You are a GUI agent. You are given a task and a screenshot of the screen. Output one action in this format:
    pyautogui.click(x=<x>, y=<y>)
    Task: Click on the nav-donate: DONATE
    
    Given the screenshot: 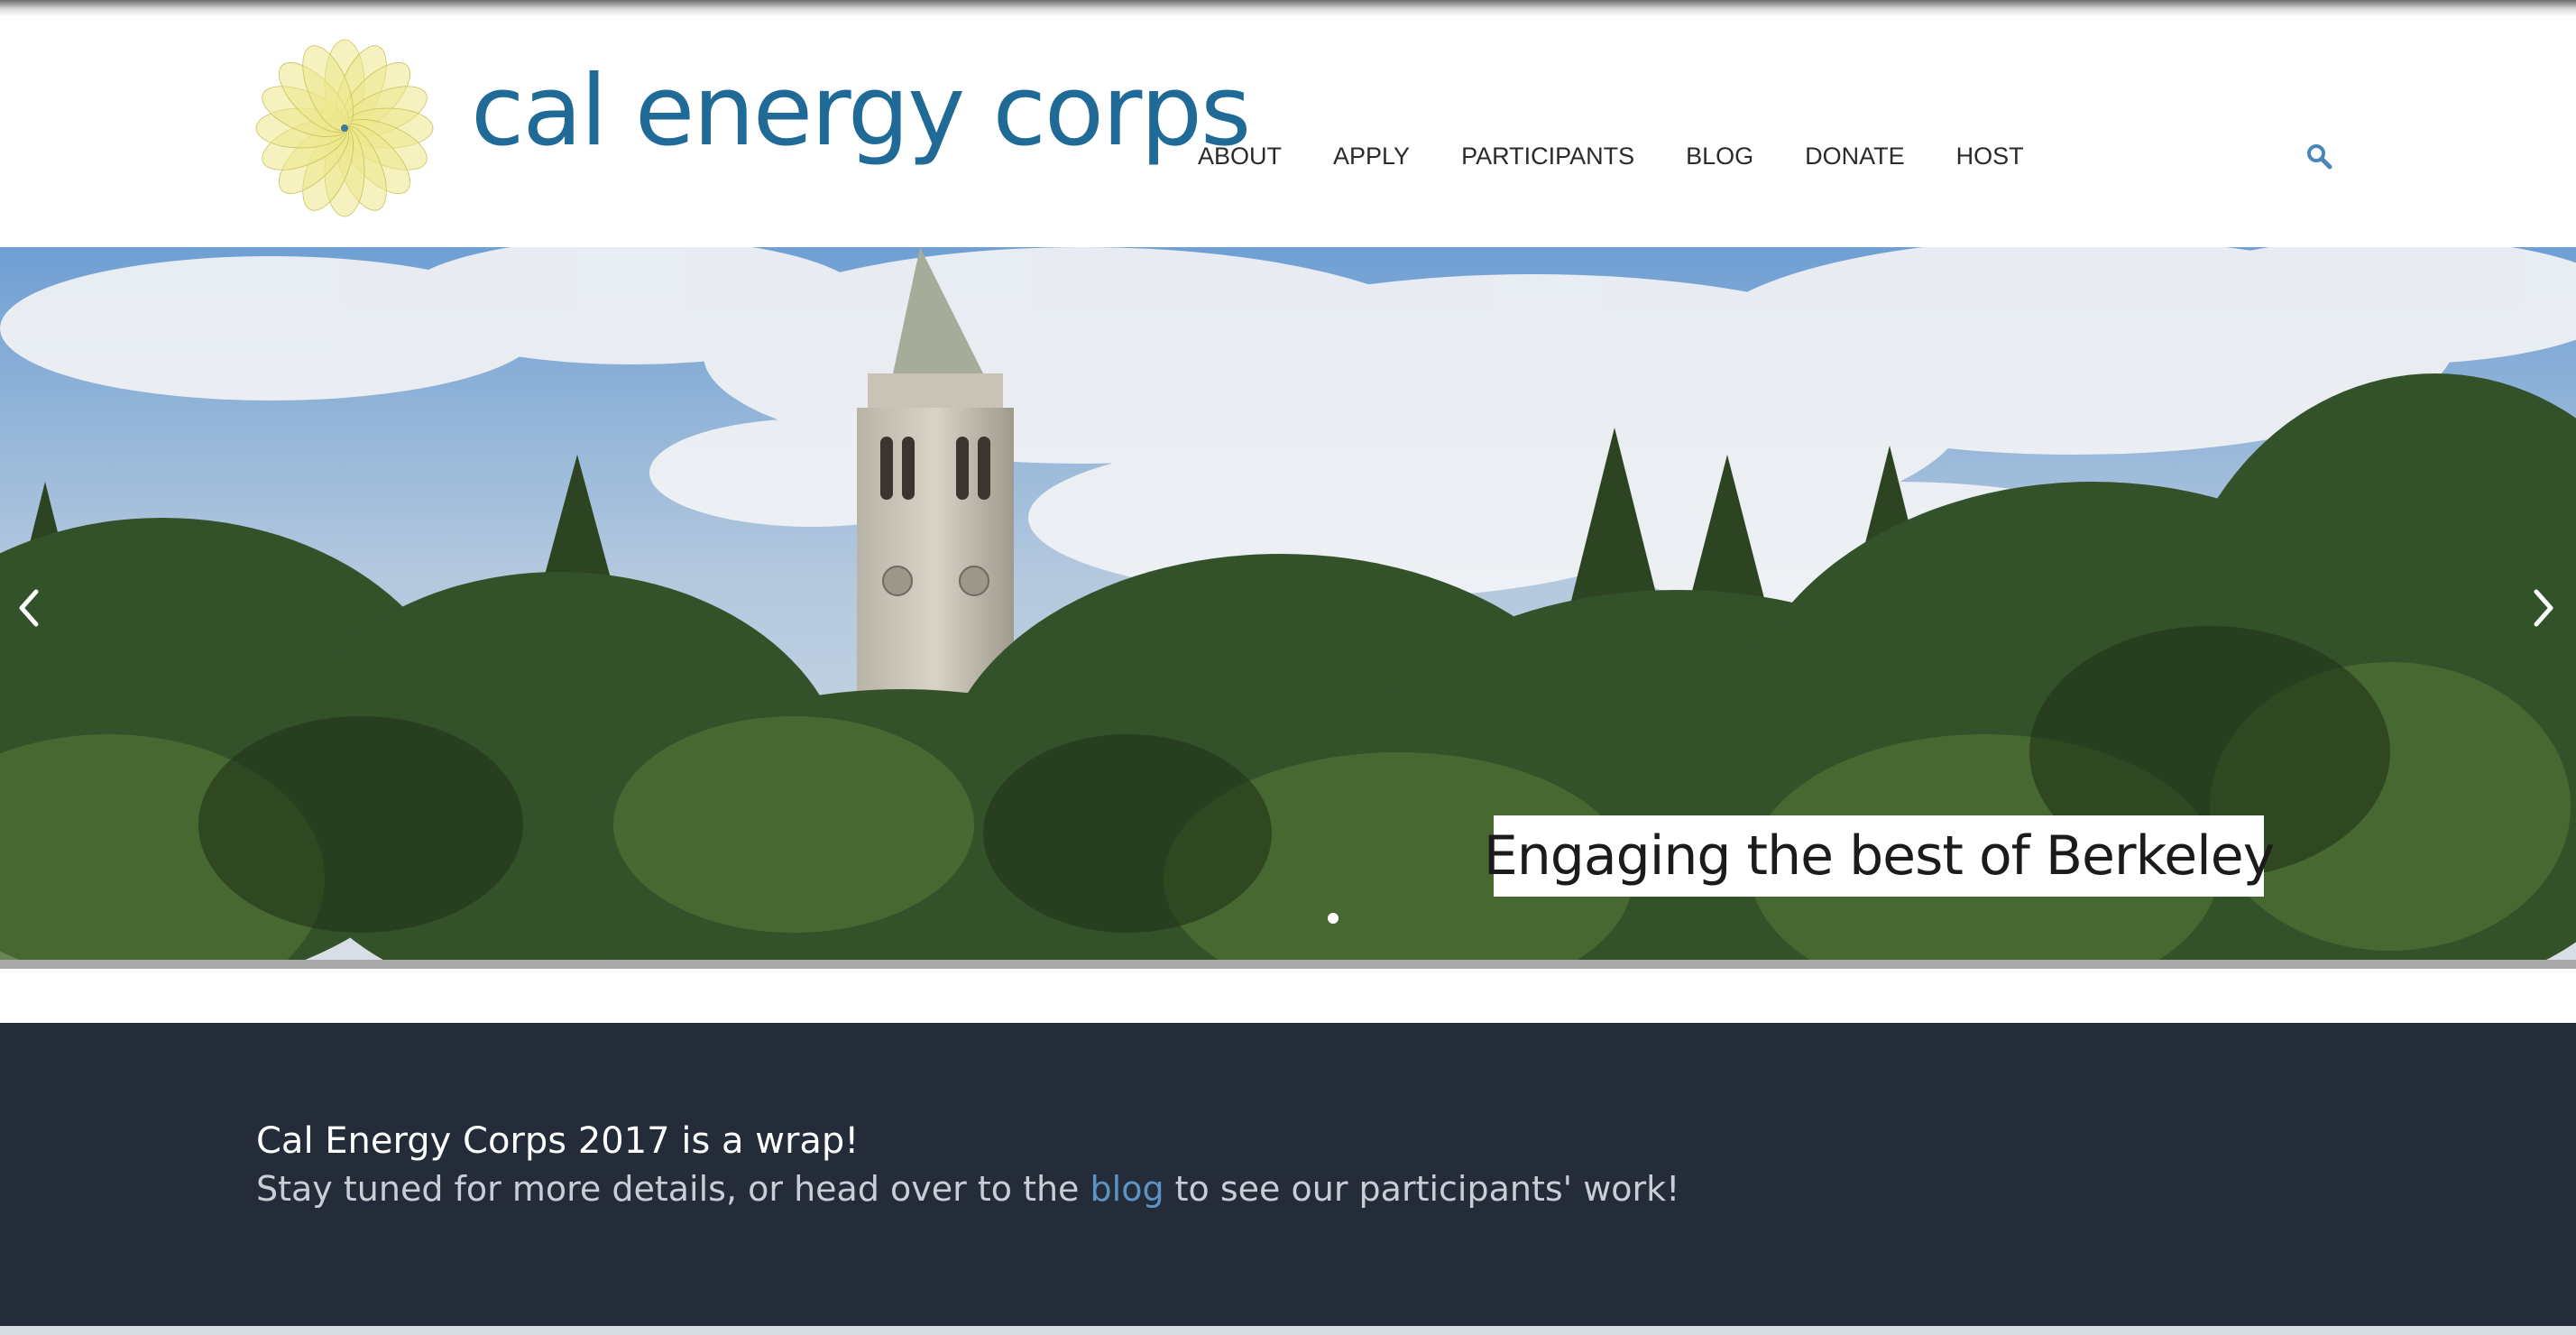 What is the action you would take?
    pyautogui.click(x=1855, y=156)
    